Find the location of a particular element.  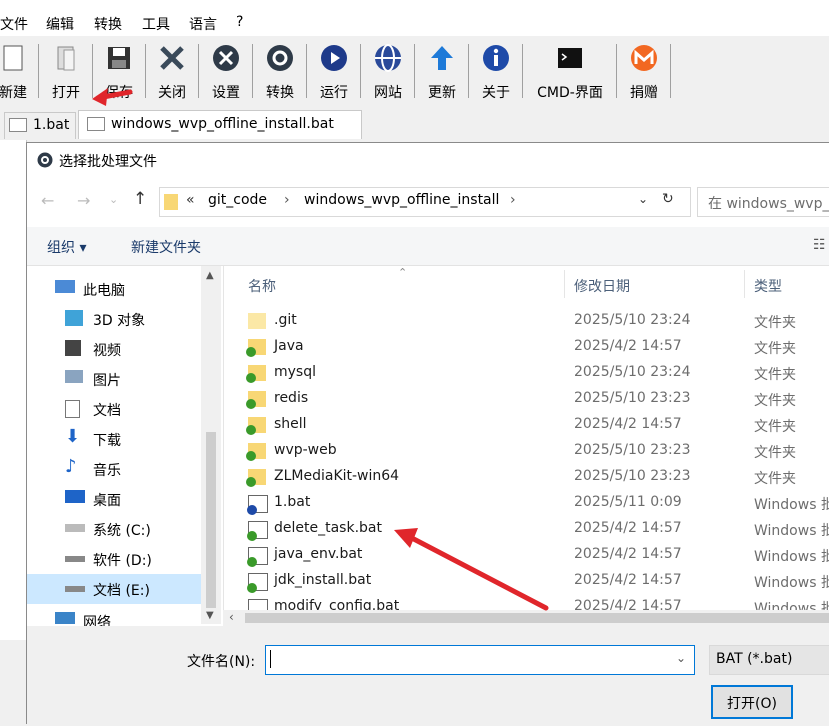

navigation-scrollbar: ▲ ▼ is located at coordinates (211, 445).